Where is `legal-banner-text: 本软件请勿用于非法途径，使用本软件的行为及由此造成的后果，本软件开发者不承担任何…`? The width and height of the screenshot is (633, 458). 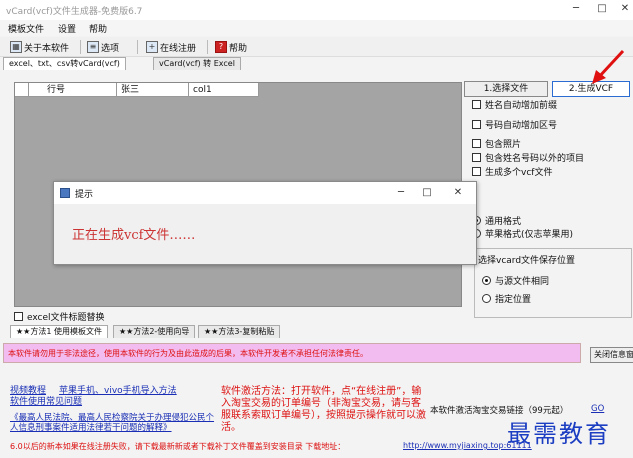
legal-banner-text: 本软件请勿用于非法途径，使用本软件的行为及由此造成的后果，本软件开发者不承担任何… is located at coordinates (188, 353).